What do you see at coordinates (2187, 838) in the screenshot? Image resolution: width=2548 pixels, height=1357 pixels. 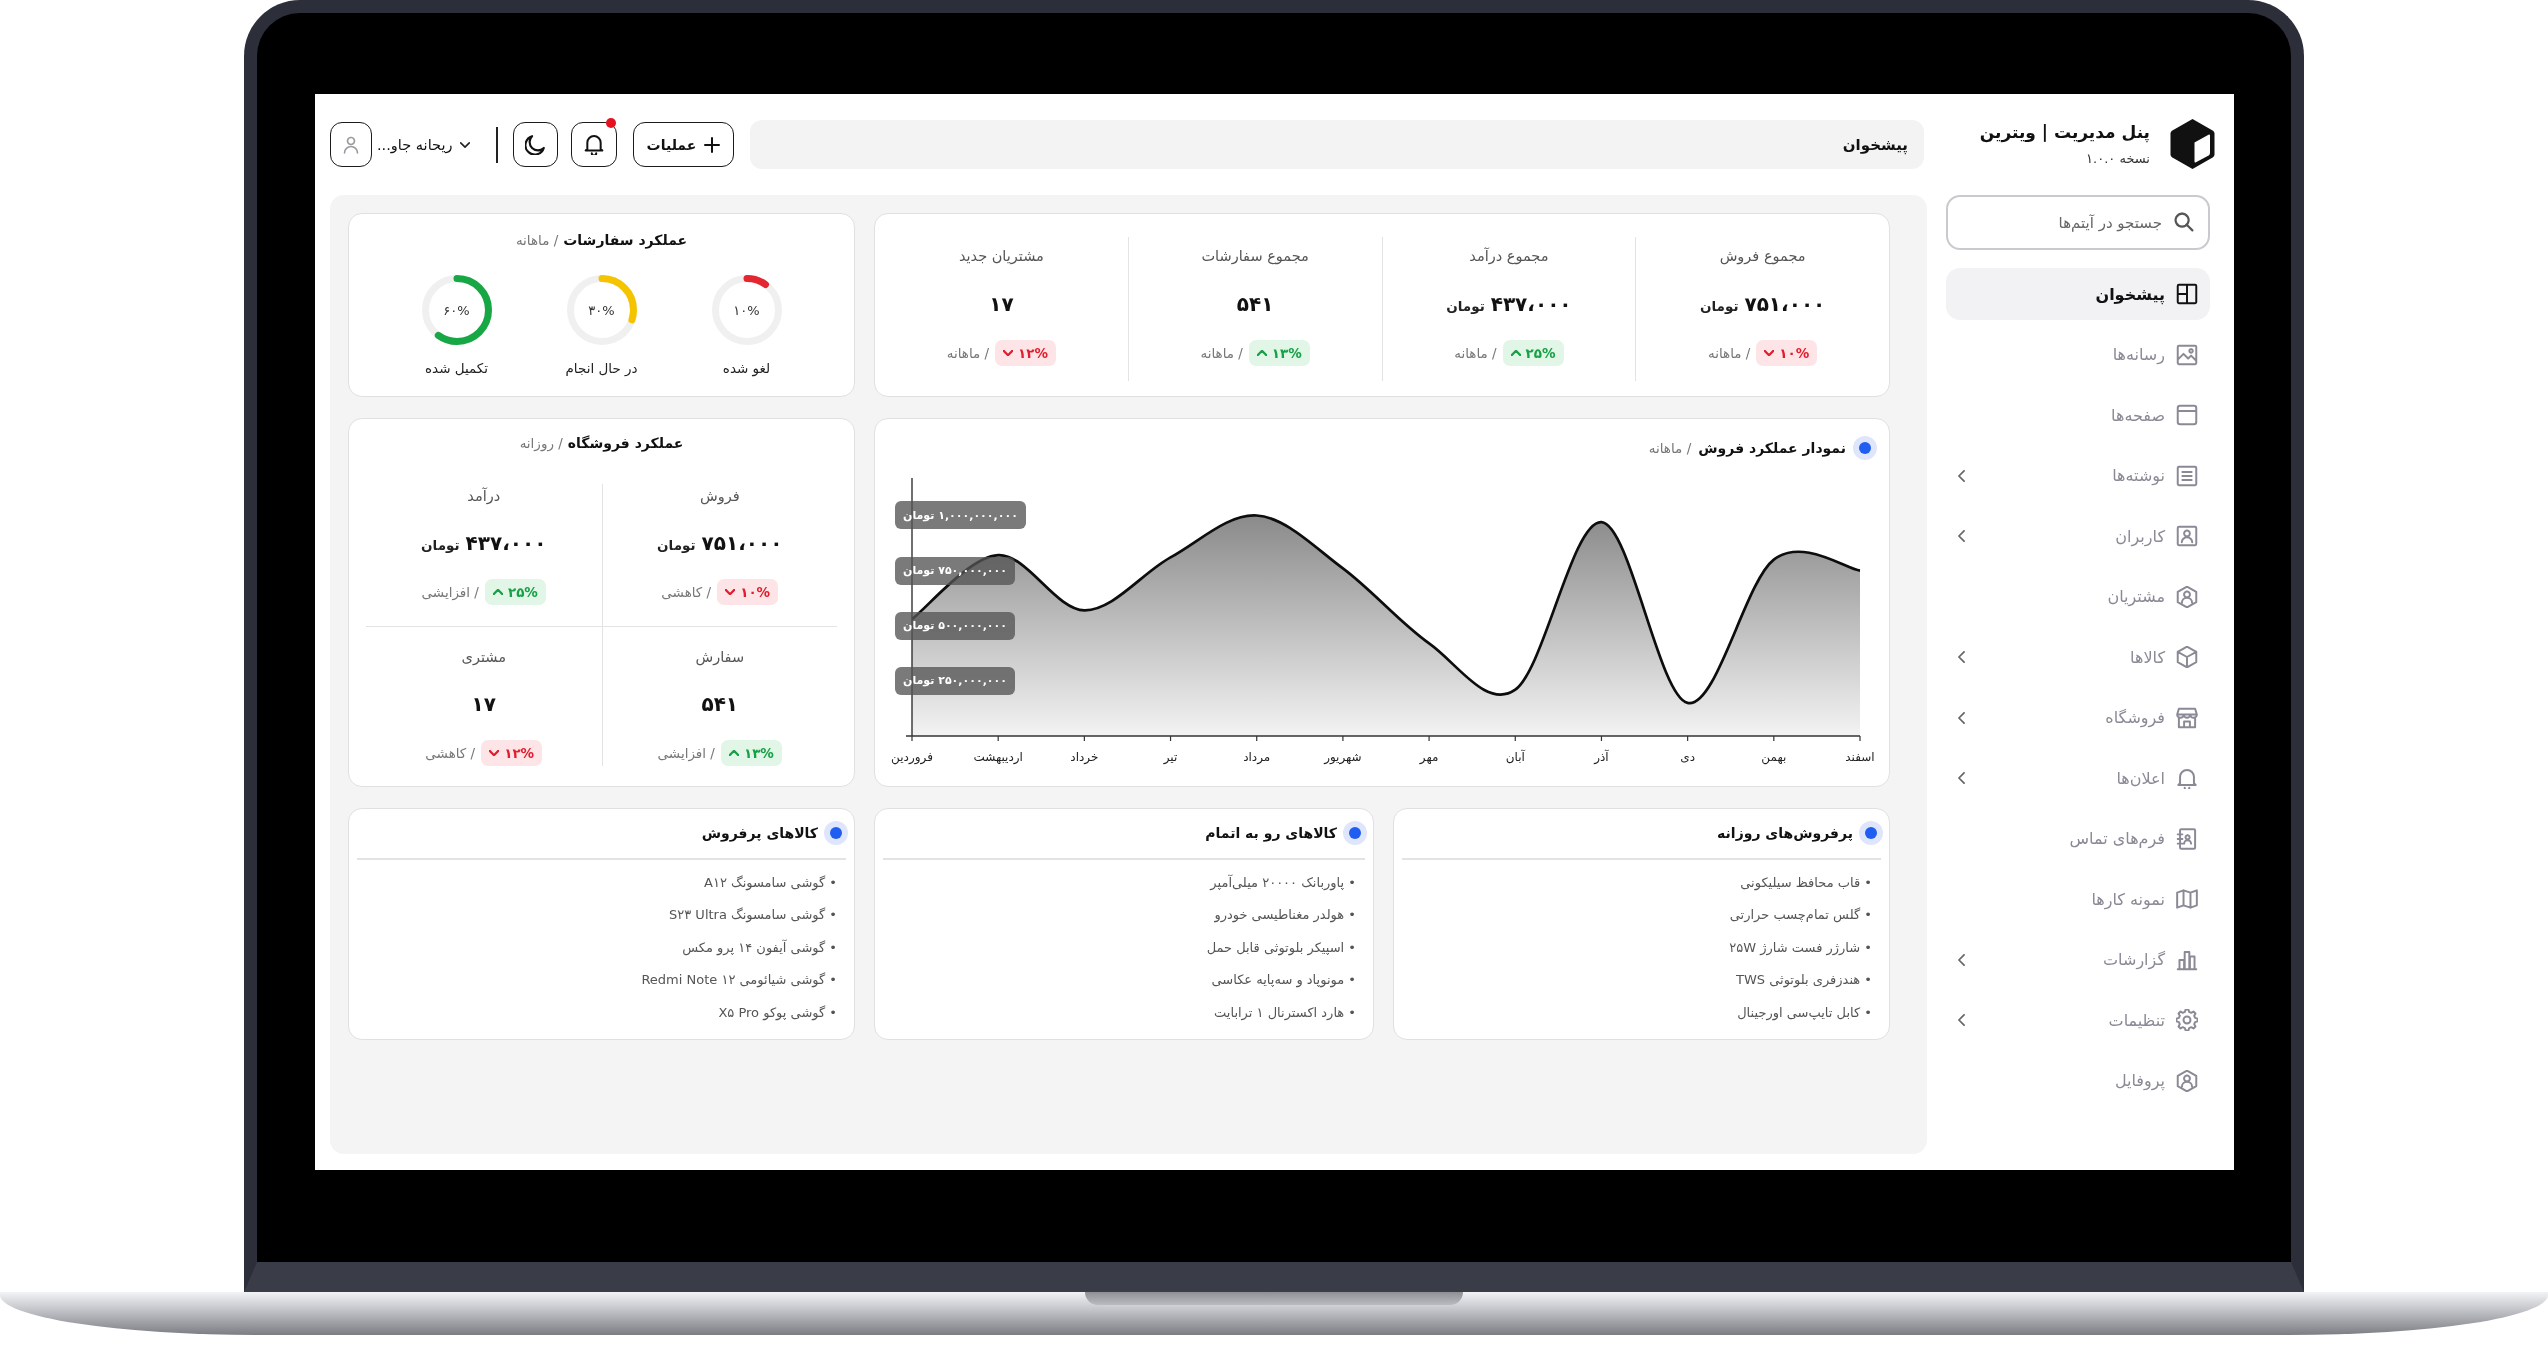 I see `contact-book-icon` at bounding box center [2187, 838].